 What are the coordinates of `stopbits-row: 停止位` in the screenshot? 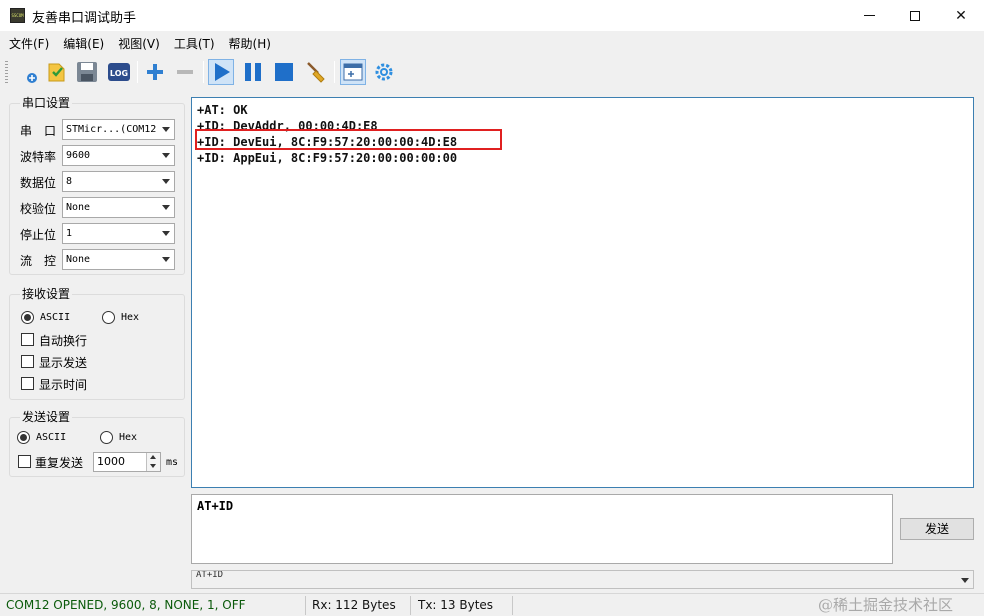 It's located at (42, 234).